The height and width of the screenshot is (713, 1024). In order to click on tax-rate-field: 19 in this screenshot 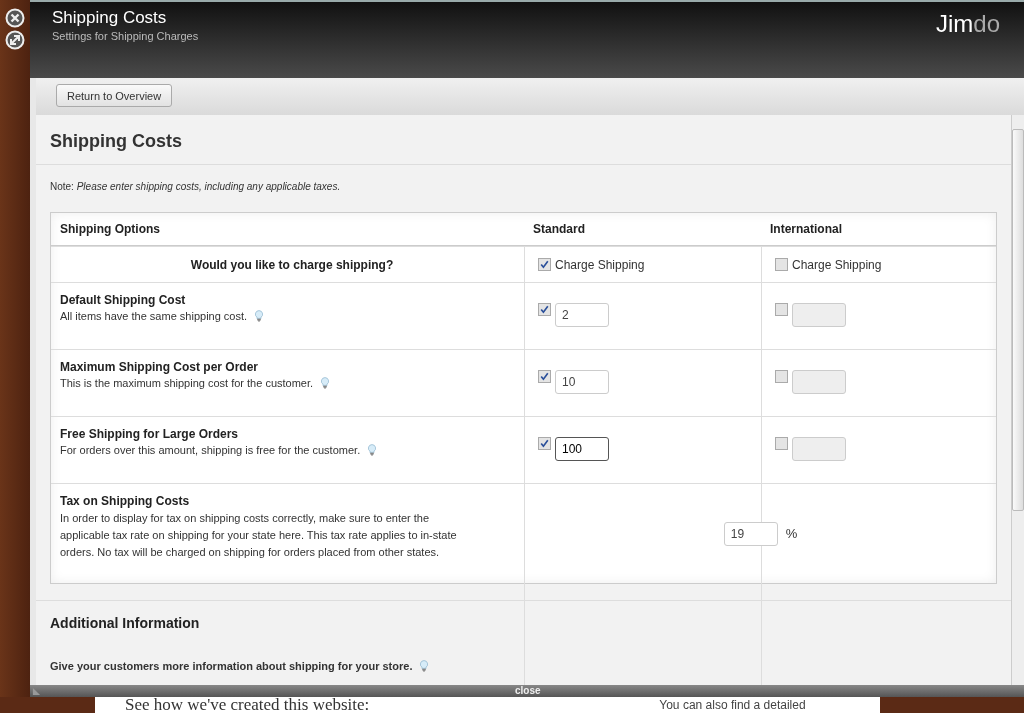, I will do `click(750, 533)`.